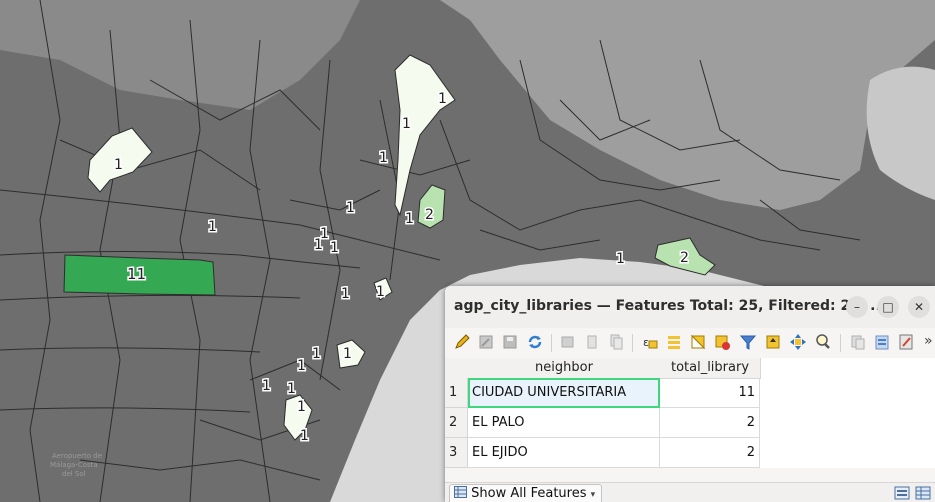 This screenshot has width=935, height=502. What do you see at coordinates (698, 342) in the screenshot?
I see `invert-selection-icon` at bounding box center [698, 342].